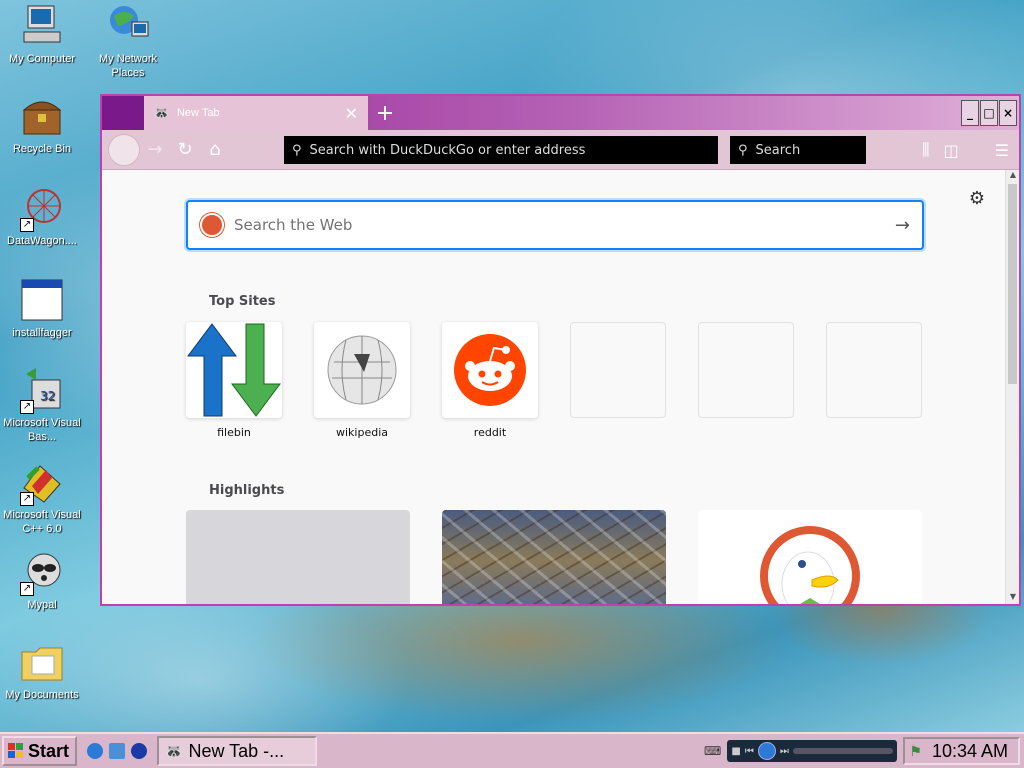 The width and height of the screenshot is (1024, 768). I want to click on top-site-tile: reddit, so click(490, 381).